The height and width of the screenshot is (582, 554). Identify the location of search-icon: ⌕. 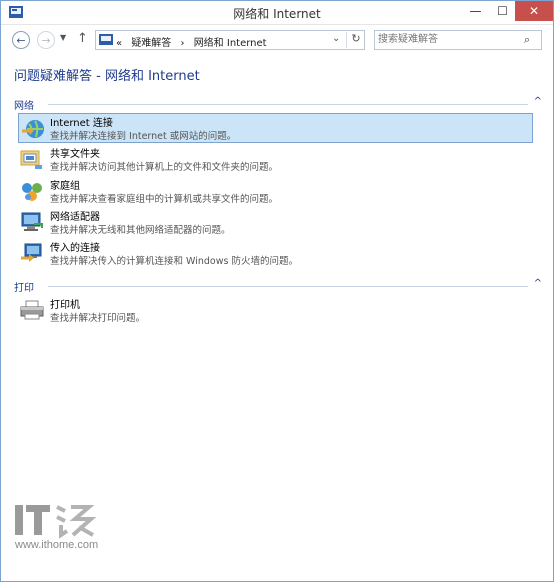
(527, 40).